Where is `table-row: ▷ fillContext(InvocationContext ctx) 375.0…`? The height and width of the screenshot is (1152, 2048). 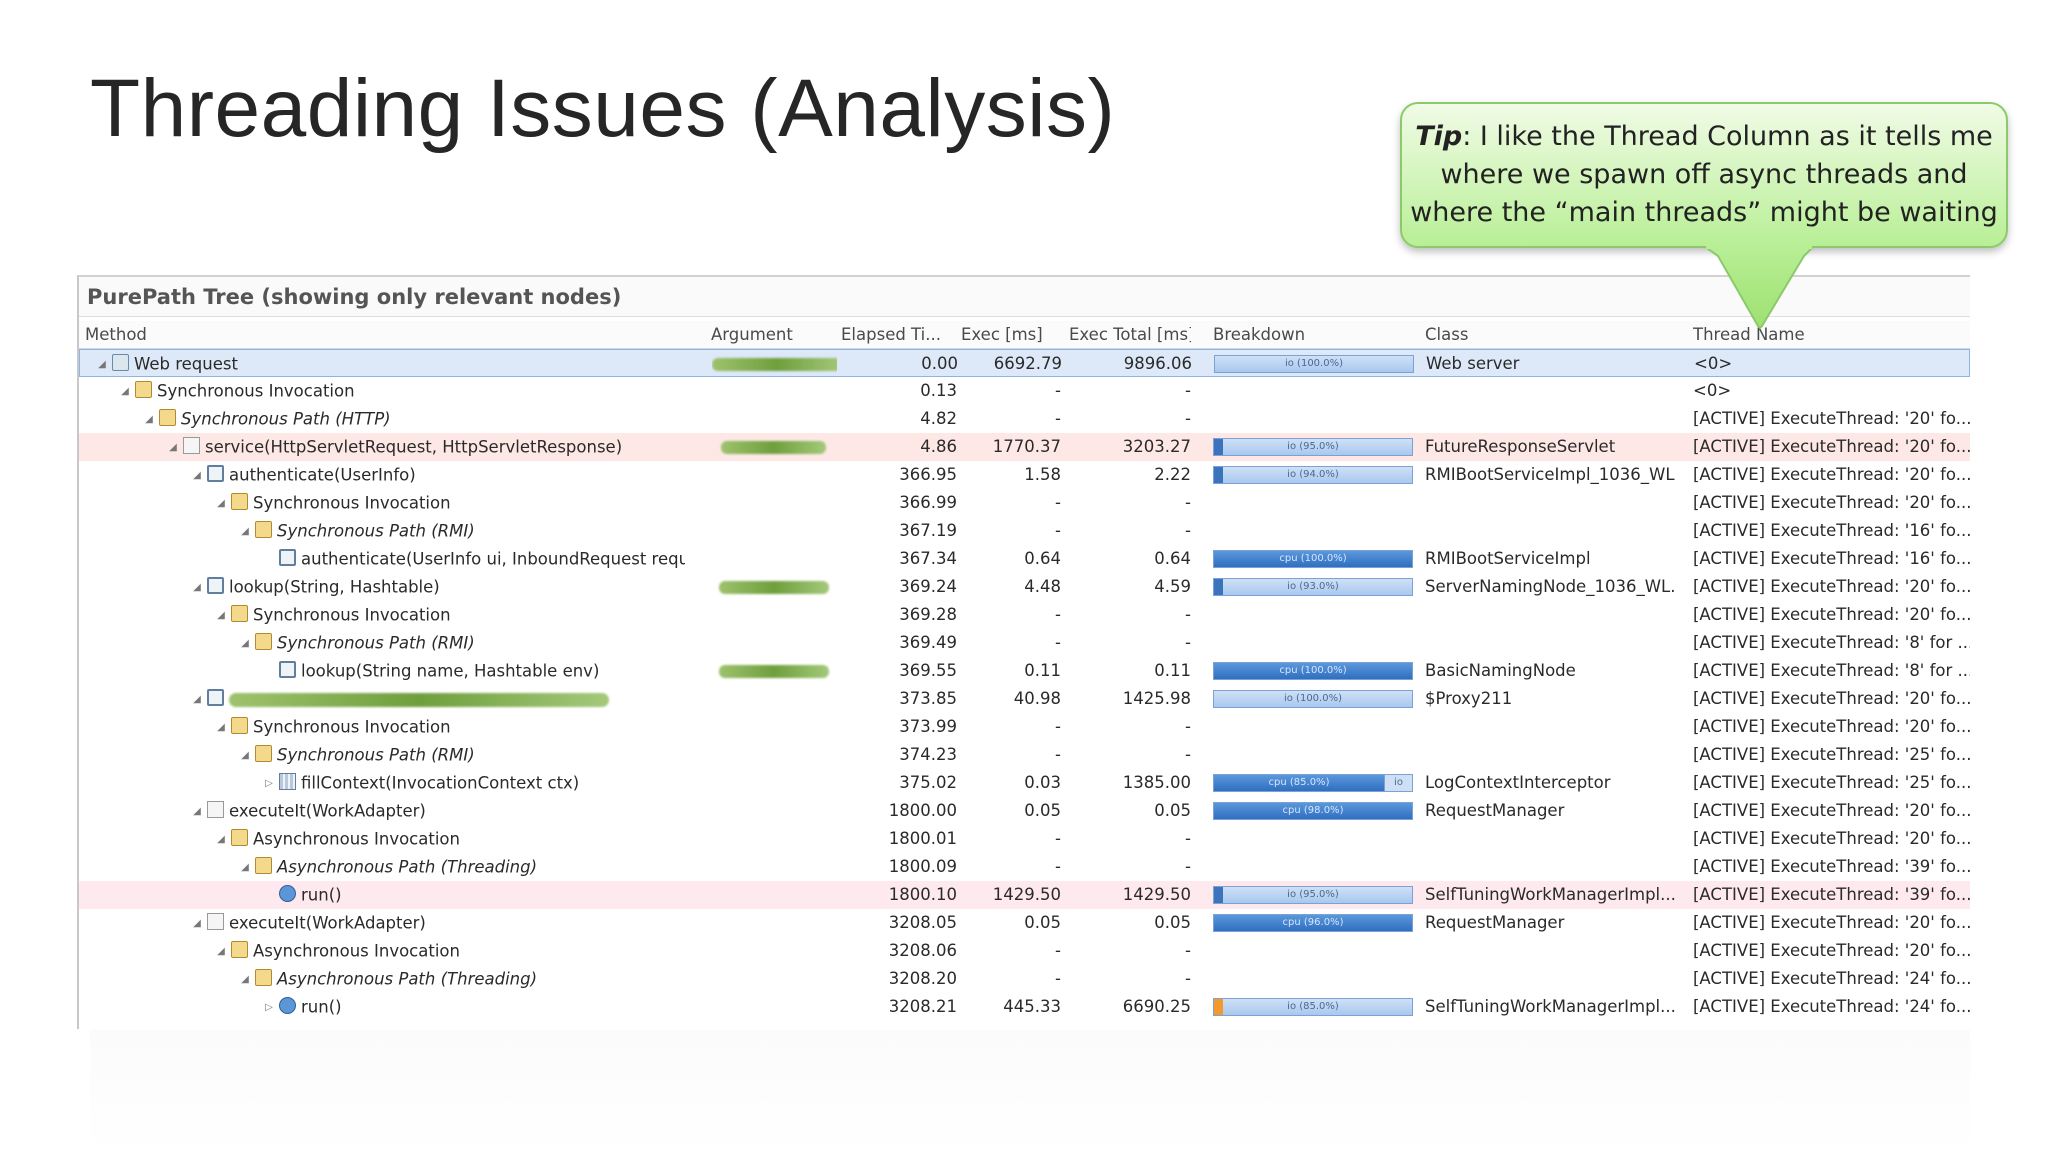 table-row: ▷ fillContext(InvocationContext ctx) 375.0… is located at coordinates (1024, 783).